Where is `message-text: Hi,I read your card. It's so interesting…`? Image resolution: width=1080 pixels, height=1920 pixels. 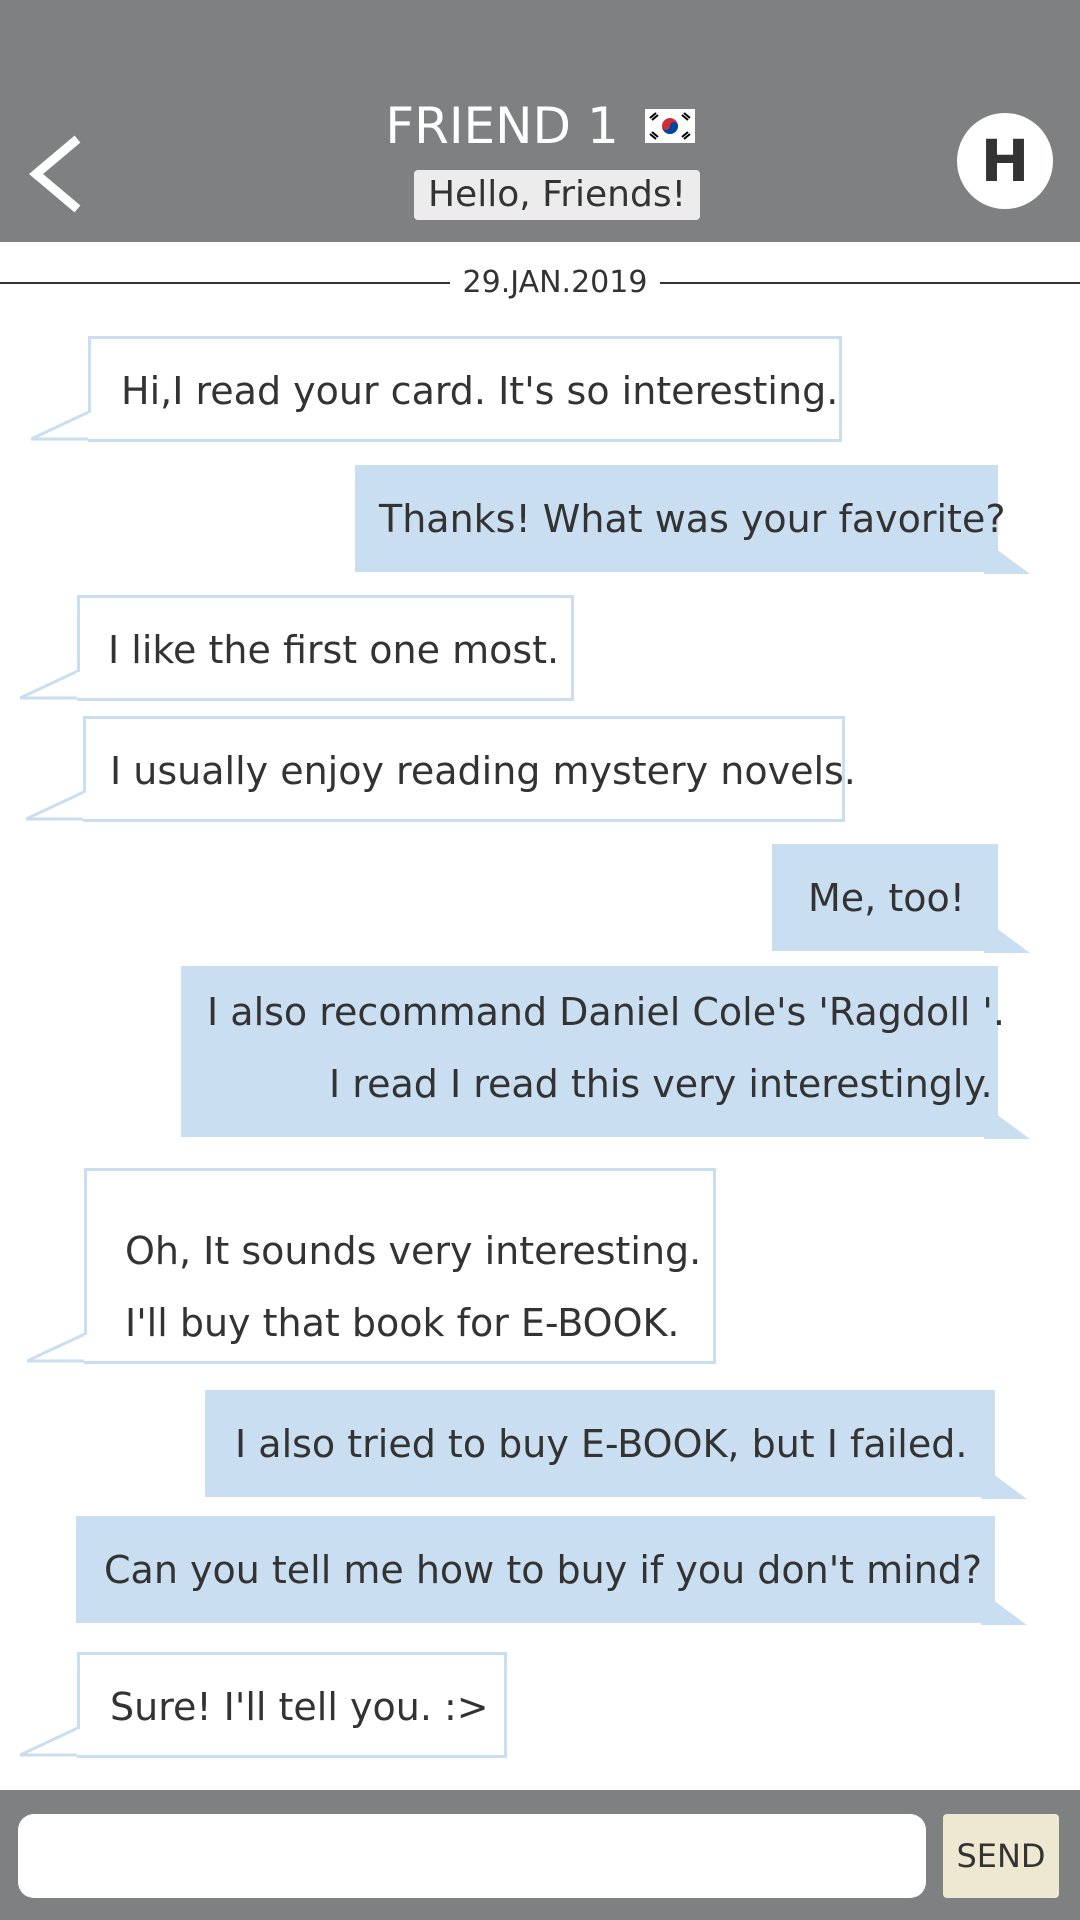
message-text: Hi,I read your card. It's so interesting… is located at coordinates (480, 391).